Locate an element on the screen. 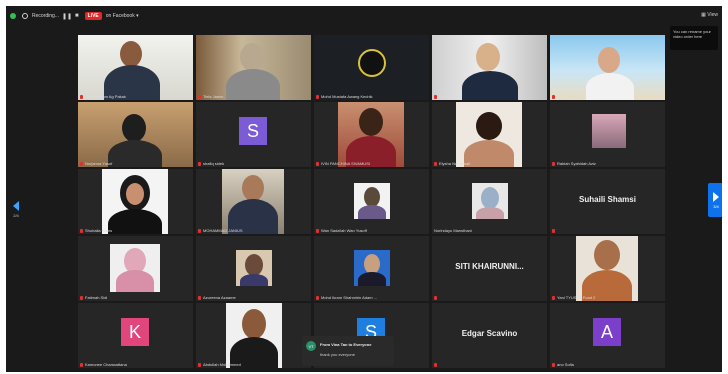 The height and width of the screenshot is (374, 728). participant-name: shafiq sidek is located at coordinates (211, 163).